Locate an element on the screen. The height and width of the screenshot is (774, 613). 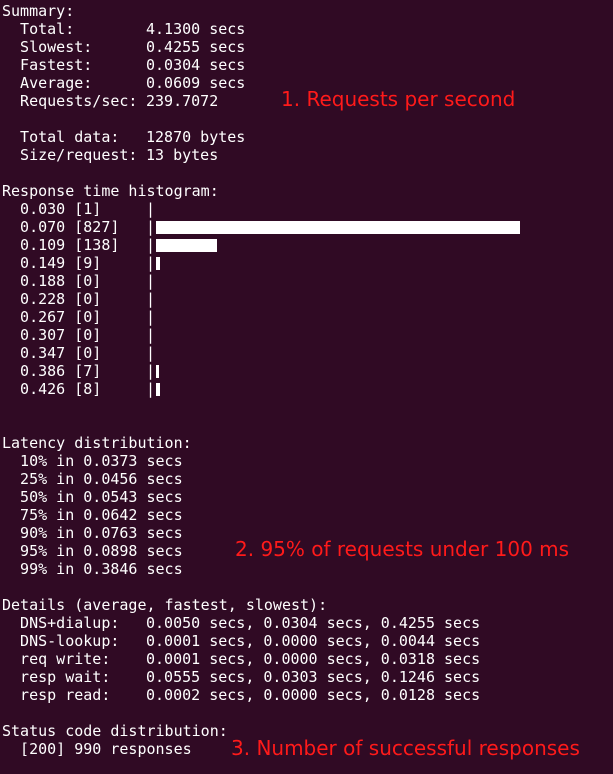
summary-size-row: Size/request: 13 bytes is located at coordinates (110, 155).